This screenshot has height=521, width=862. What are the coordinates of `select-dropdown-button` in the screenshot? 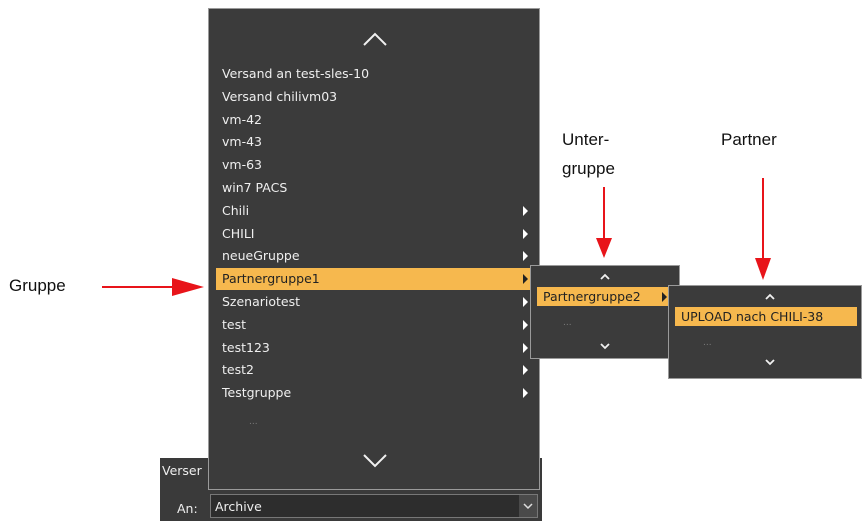 It's located at (528, 506).